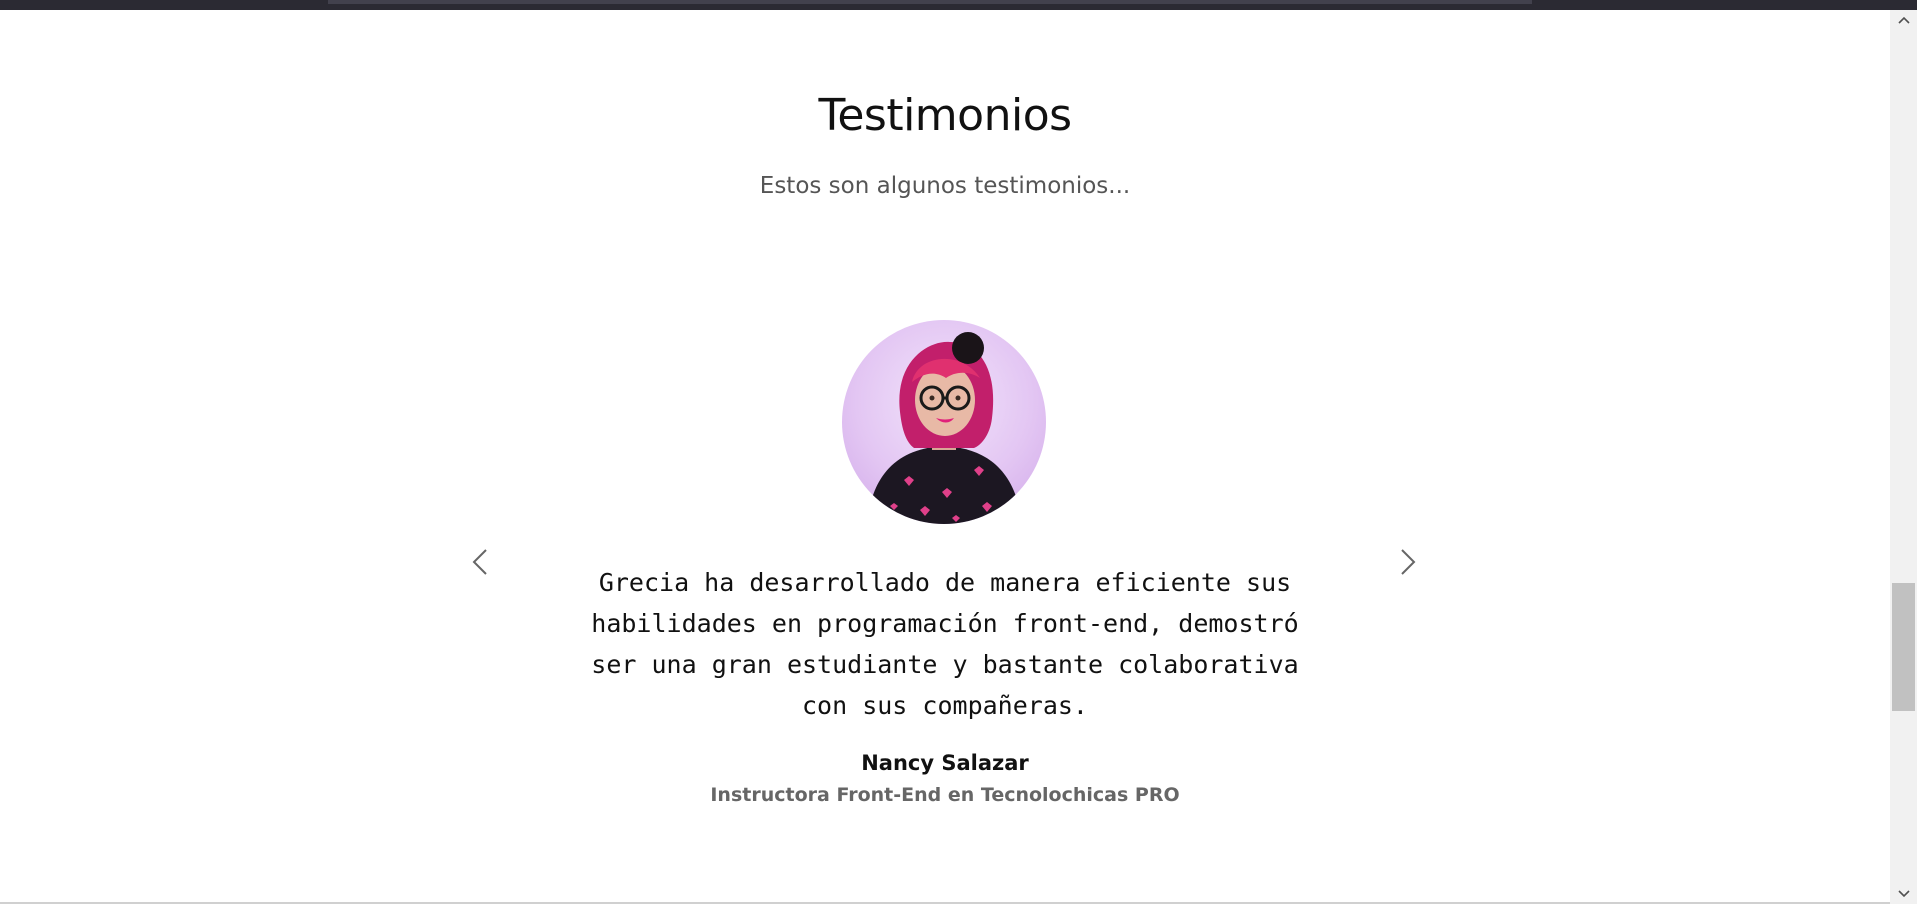 The image size is (1917, 904). Describe the element at coordinates (930, 2) in the screenshot. I see `top-bar-highlight` at that location.